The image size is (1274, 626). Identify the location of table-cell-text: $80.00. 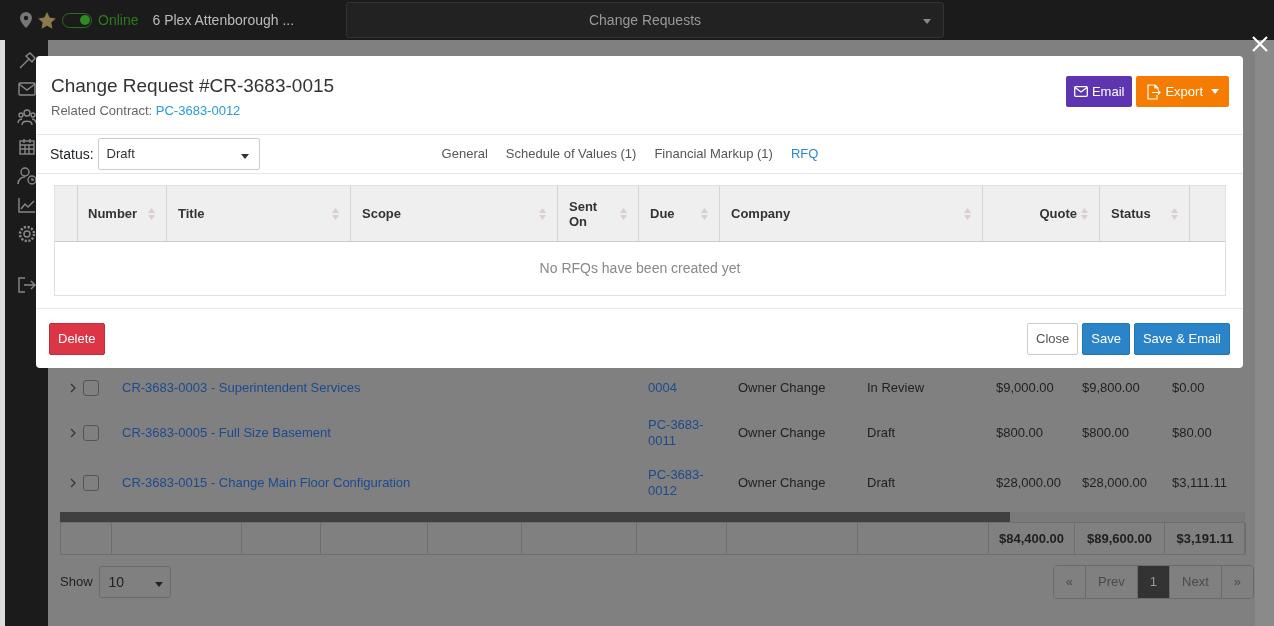
(1192, 433).